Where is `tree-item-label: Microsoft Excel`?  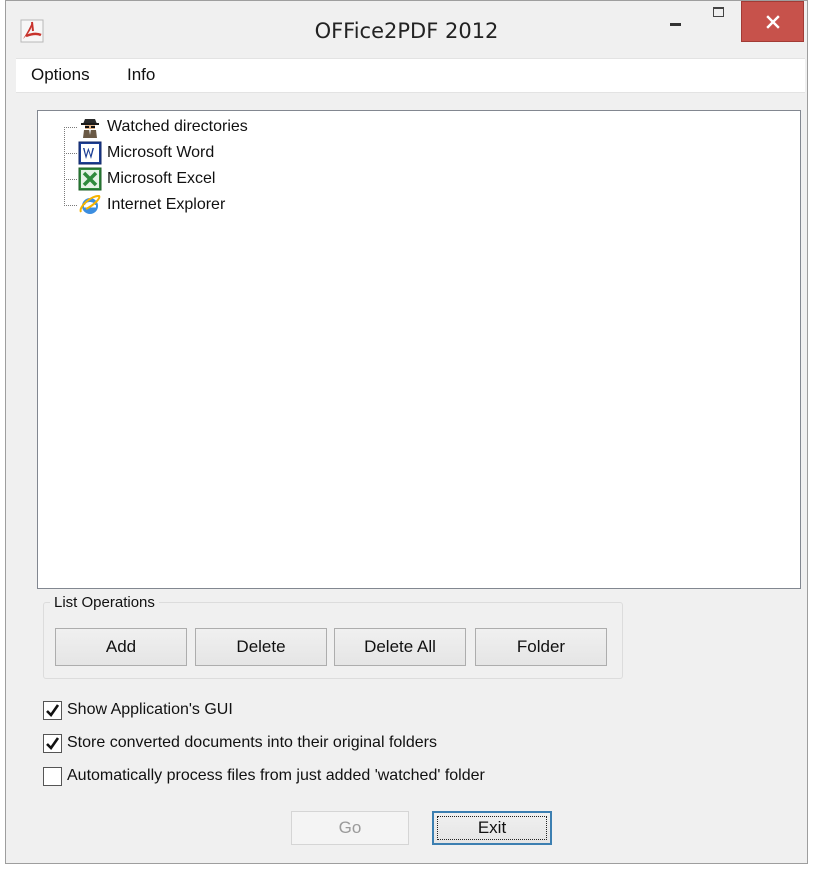
tree-item-label: Microsoft Excel is located at coordinates (161, 178).